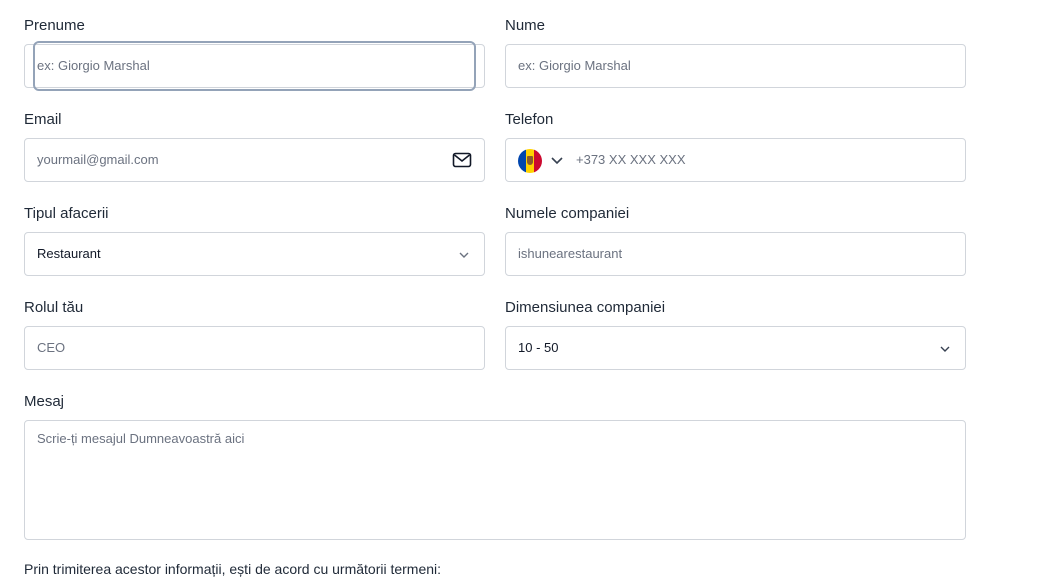  I want to click on last-name-field, so click(735, 66).